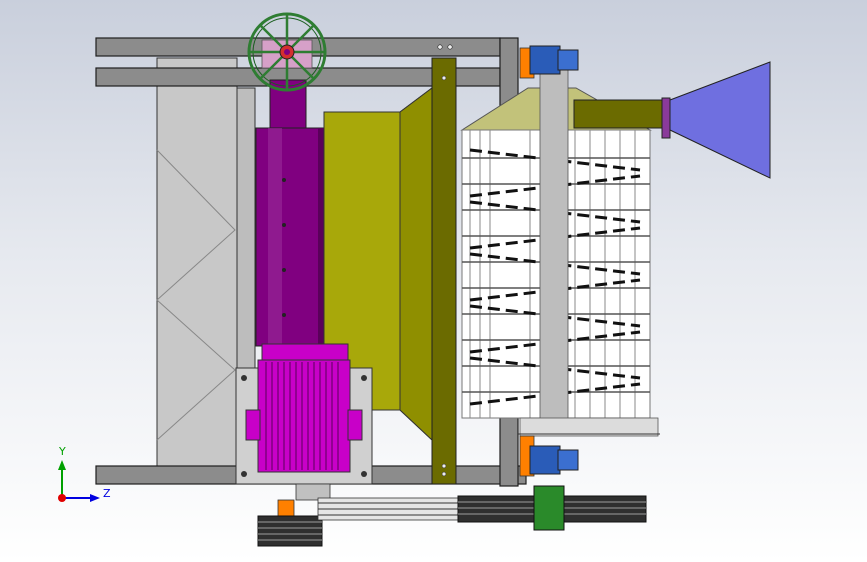  What do you see at coordinates (452, 515) in the screenshot?
I see `belt-icon` at bounding box center [452, 515].